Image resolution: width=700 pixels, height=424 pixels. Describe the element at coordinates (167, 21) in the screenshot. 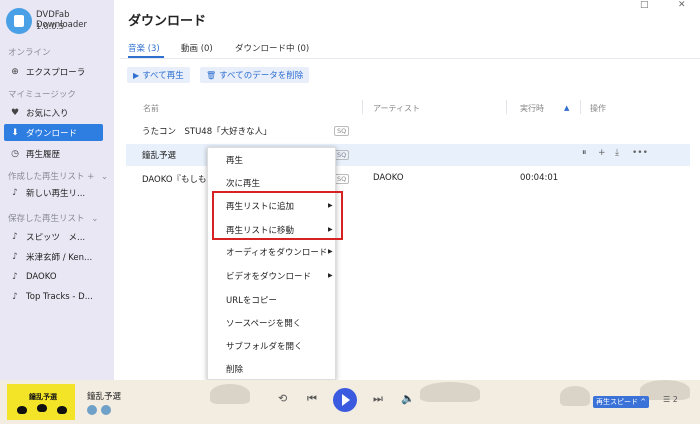

I see `page-title: ダウンロード` at that location.